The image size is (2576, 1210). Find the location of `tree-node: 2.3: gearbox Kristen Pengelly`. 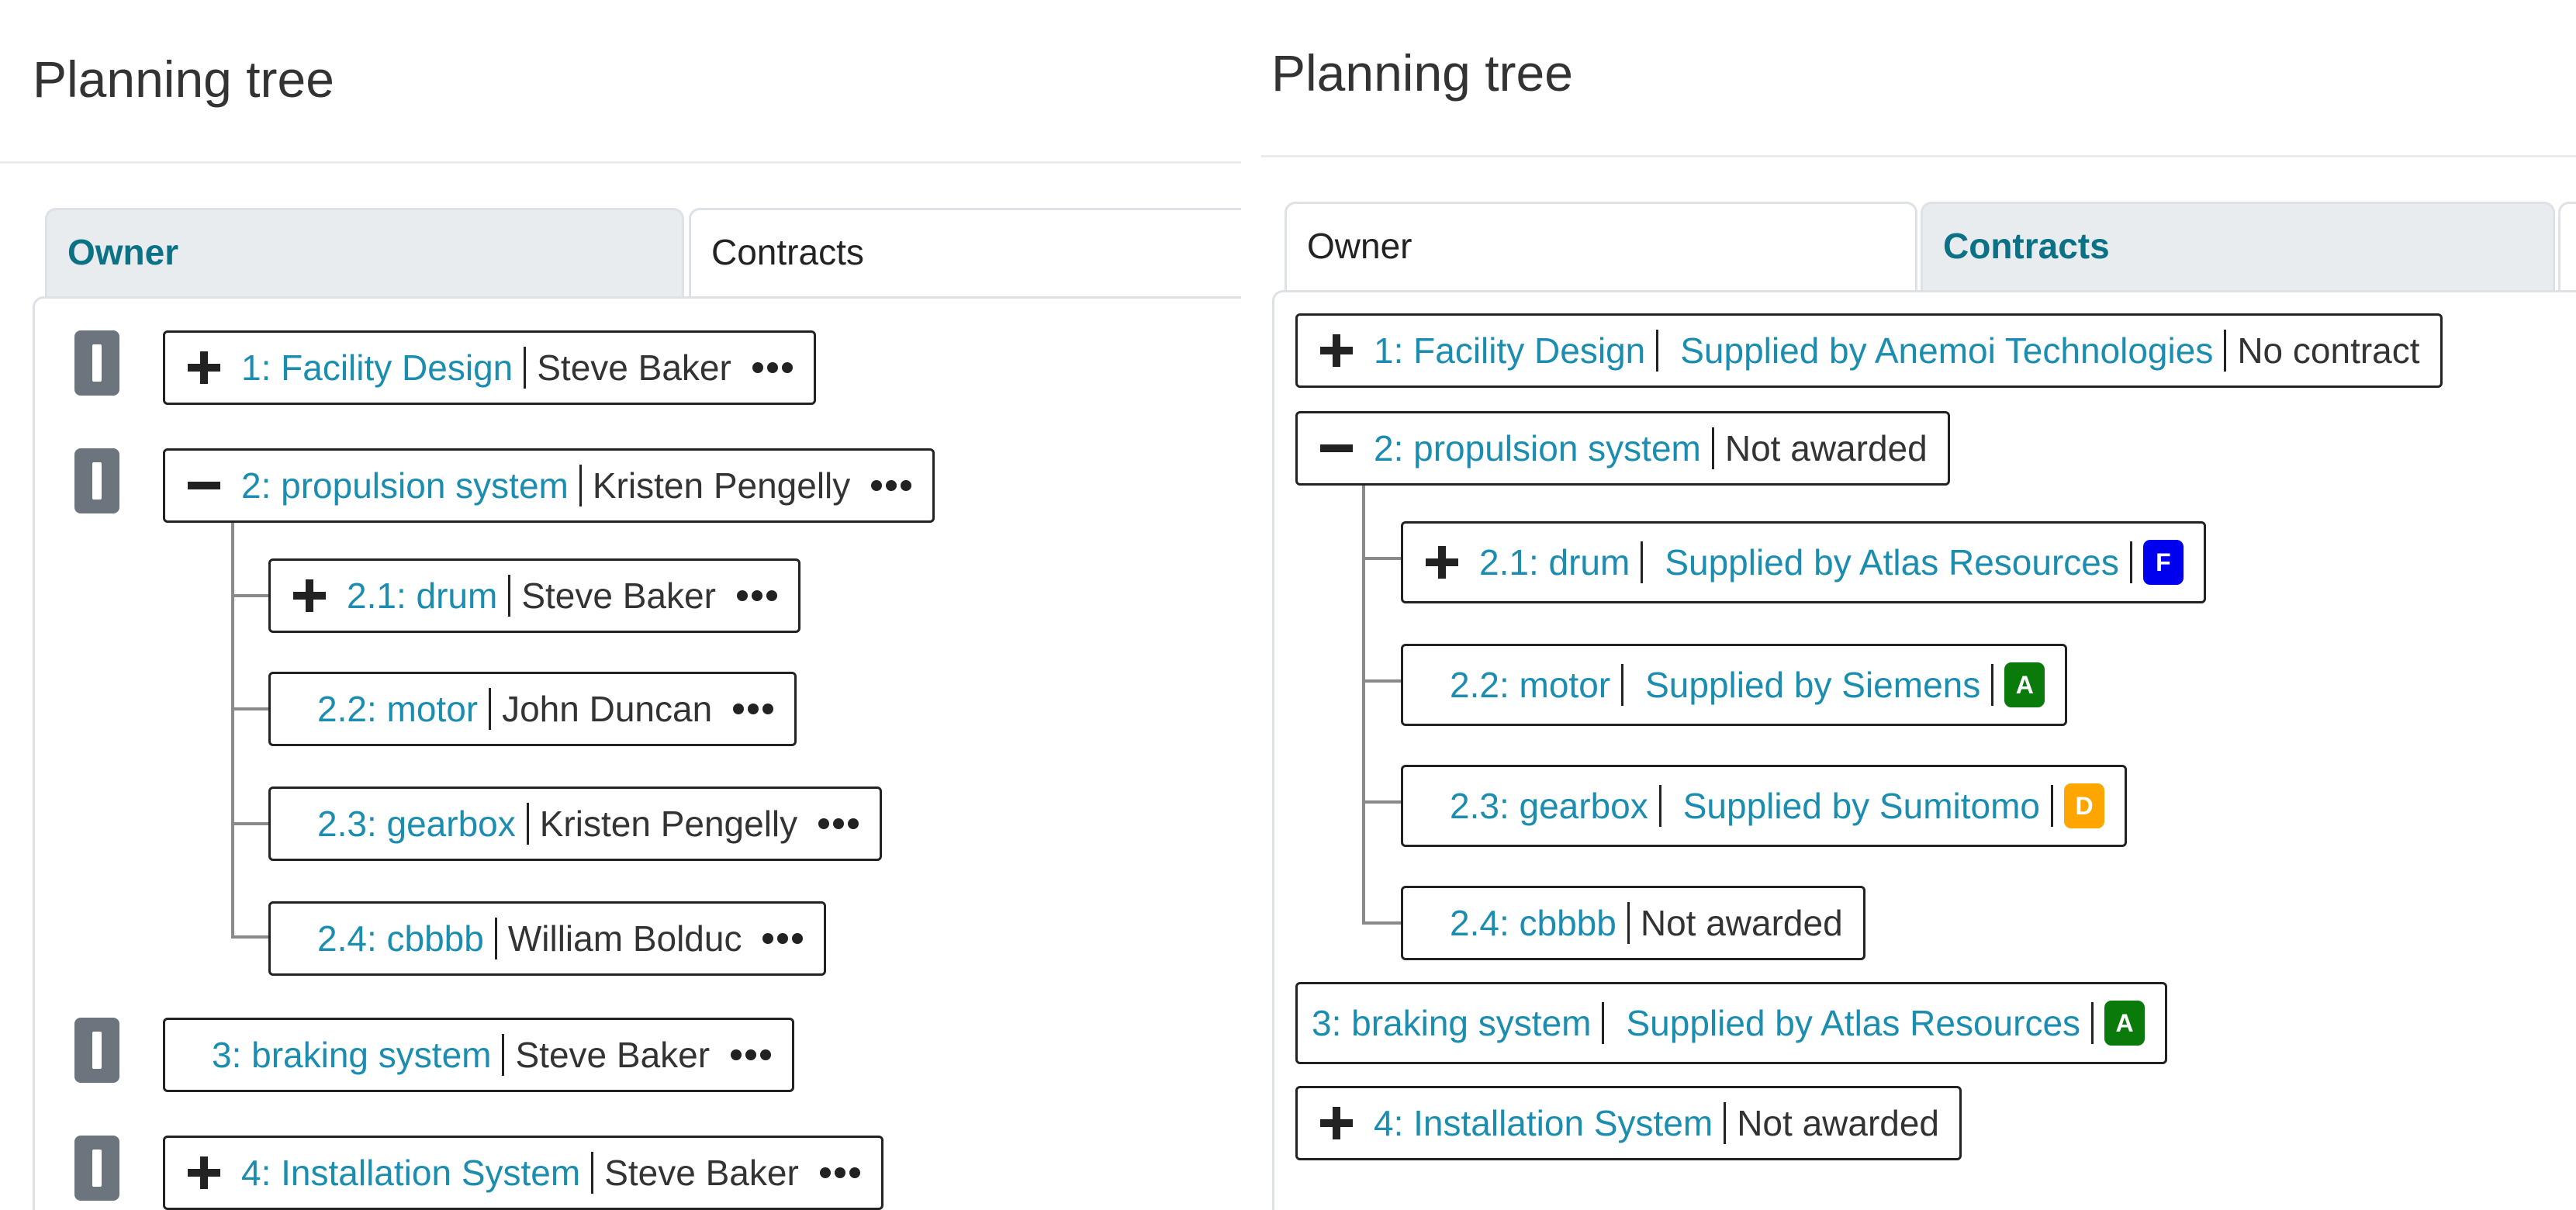

tree-node: 2.3: gearbox Kristen Pengelly is located at coordinates (575, 823).